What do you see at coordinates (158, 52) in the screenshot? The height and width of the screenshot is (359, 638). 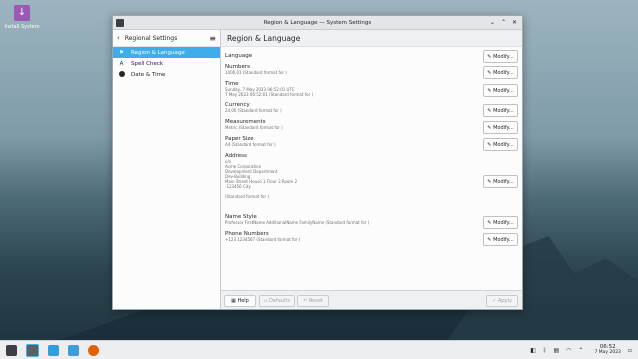 I see `sidebar-item-label: Region & Language` at bounding box center [158, 52].